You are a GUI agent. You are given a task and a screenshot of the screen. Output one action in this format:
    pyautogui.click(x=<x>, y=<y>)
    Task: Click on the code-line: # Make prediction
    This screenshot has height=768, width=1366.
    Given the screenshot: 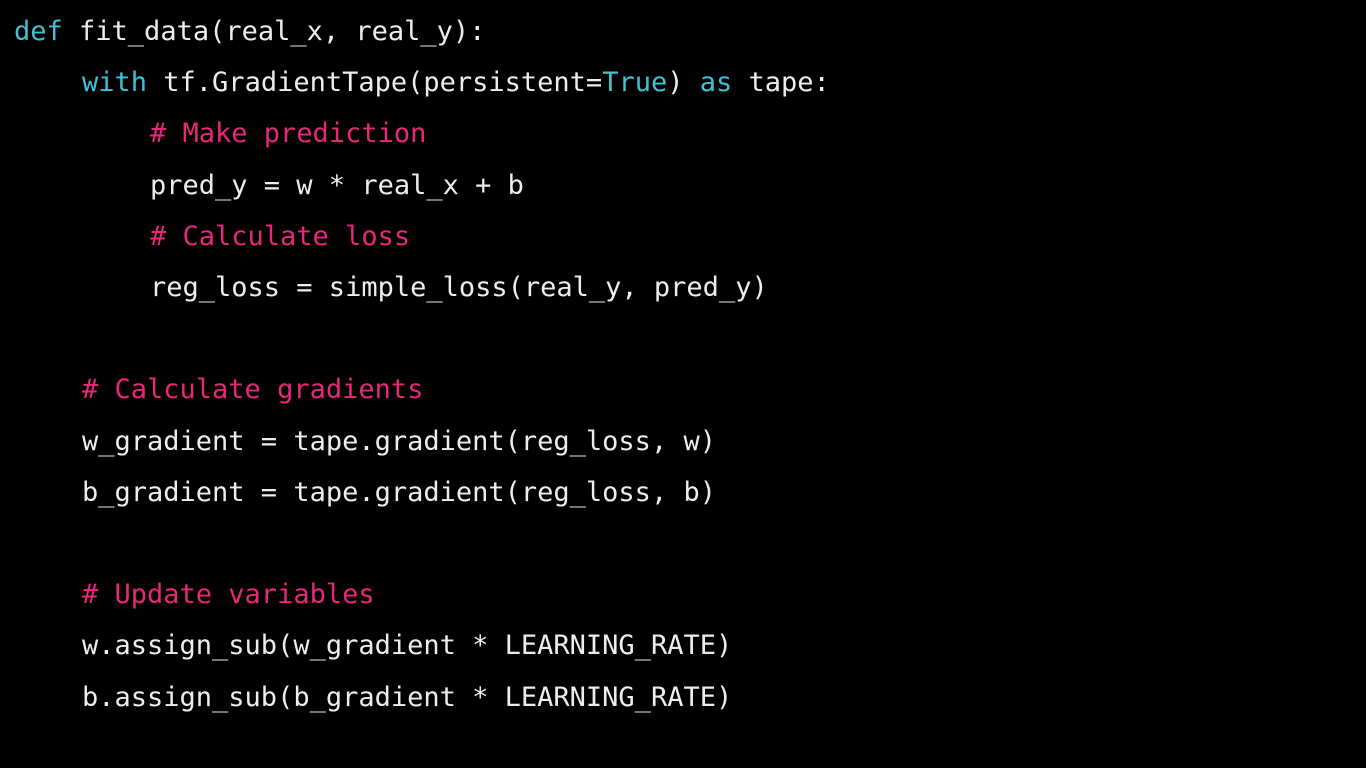 What is the action you would take?
    pyautogui.click(x=288, y=134)
    